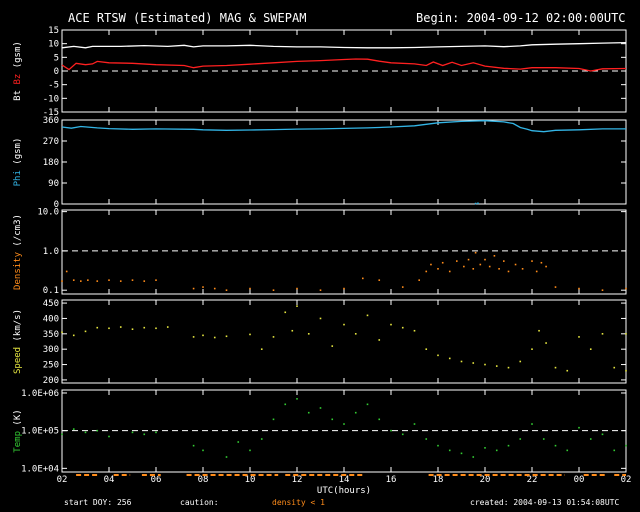 The width and height of the screenshot is (640, 512). I want to click on ytick-label-mag: -5, so click(53, 86).